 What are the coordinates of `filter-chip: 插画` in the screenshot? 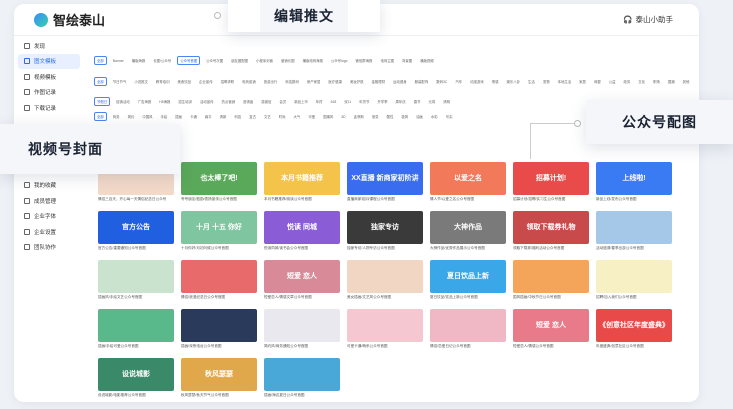 It's located at (178, 116).